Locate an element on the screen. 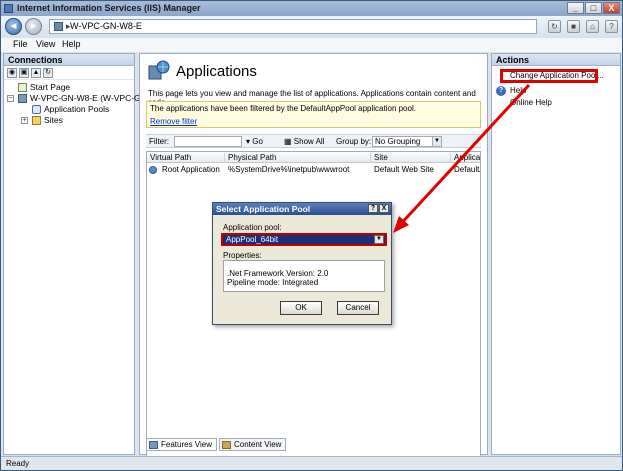 The image size is (623, 471). column-application-pool: Applicatio is located at coordinates (465, 158).